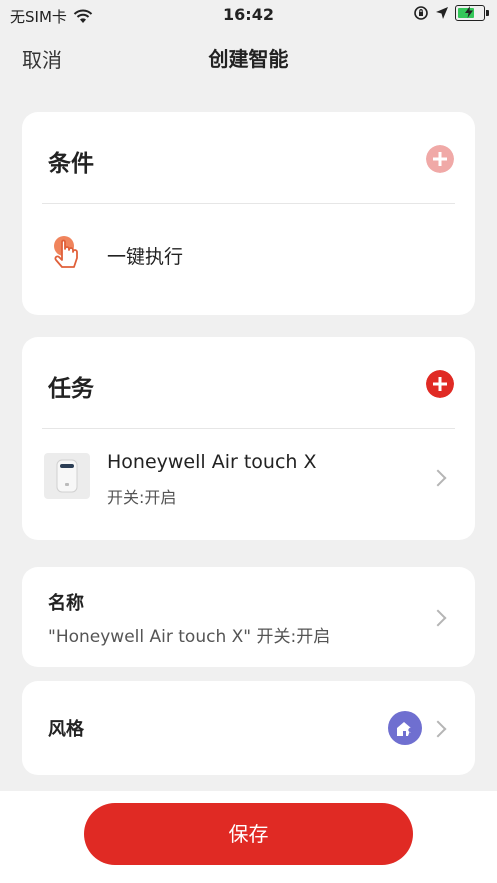 The height and width of the screenshot is (883, 497). I want to click on page-title: 创建智能, so click(248, 59).